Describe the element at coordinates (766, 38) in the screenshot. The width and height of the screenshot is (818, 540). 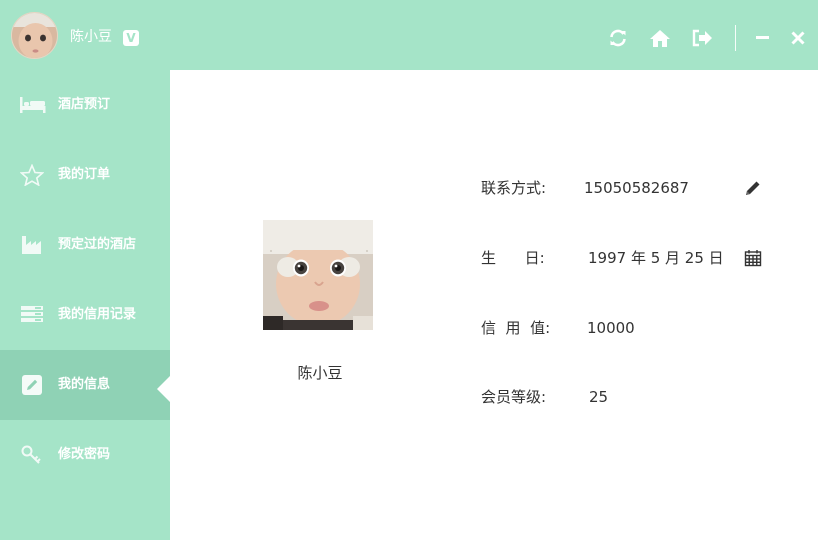
I see `minimize-icon` at that location.